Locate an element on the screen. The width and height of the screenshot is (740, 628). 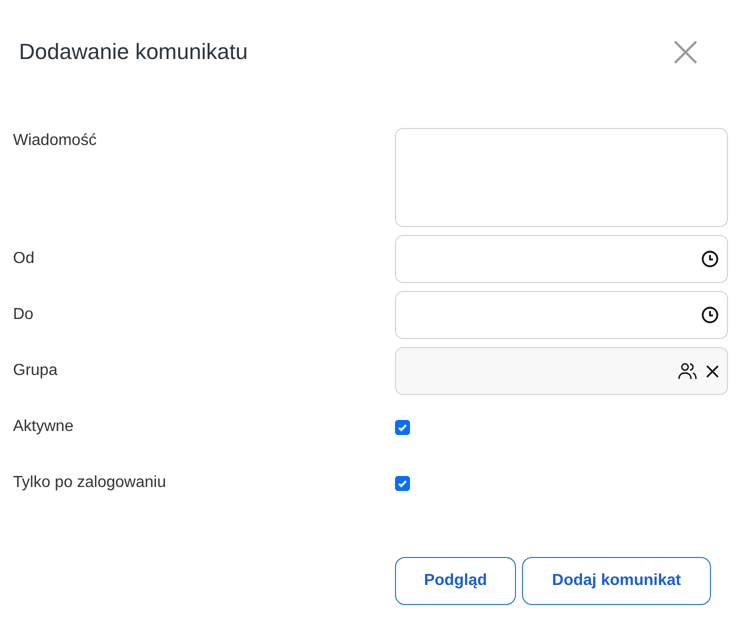
field-label: Grupa is located at coordinates (35, 371).